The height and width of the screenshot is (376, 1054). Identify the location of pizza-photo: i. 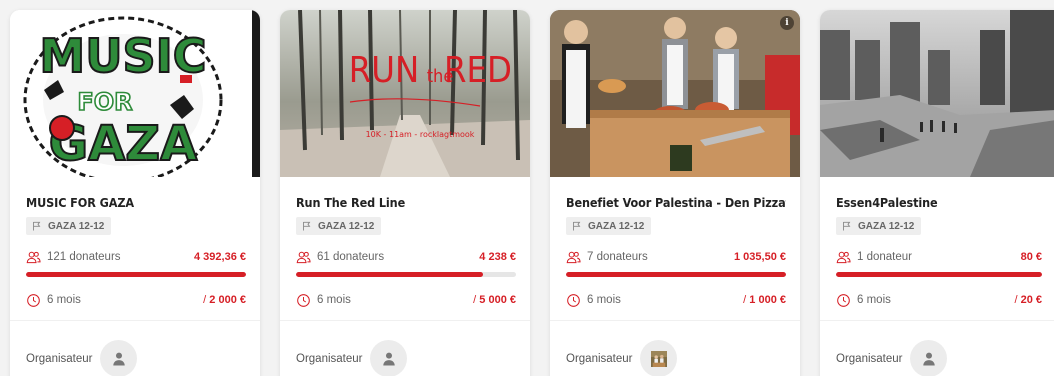
(675, 93).